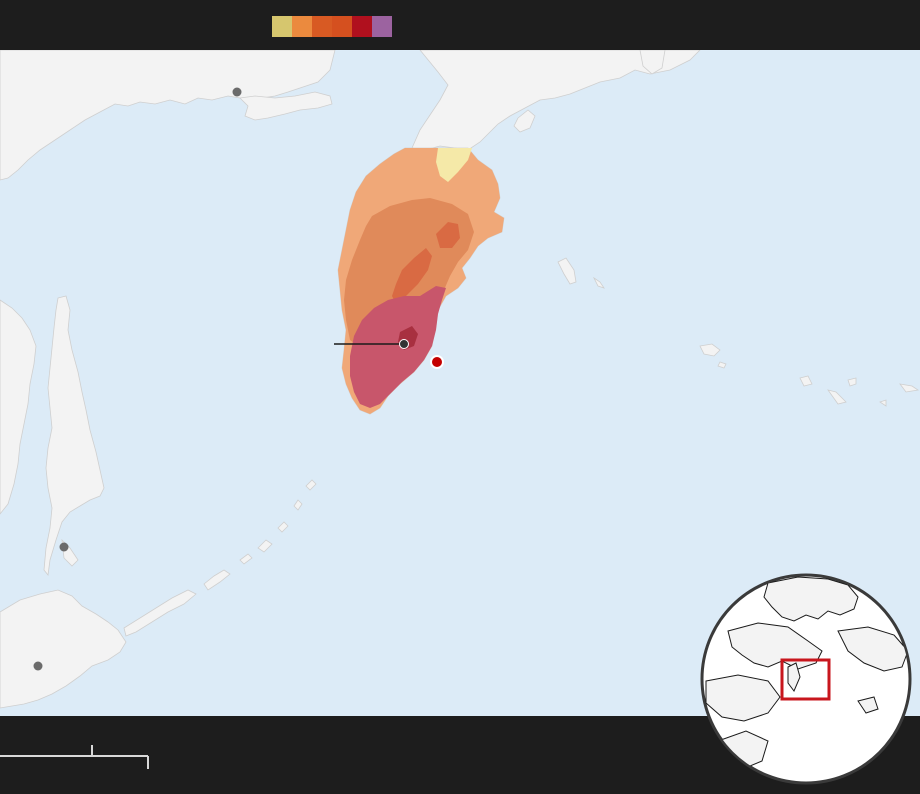  I want to click on intensity-legend, so click(332, 26).